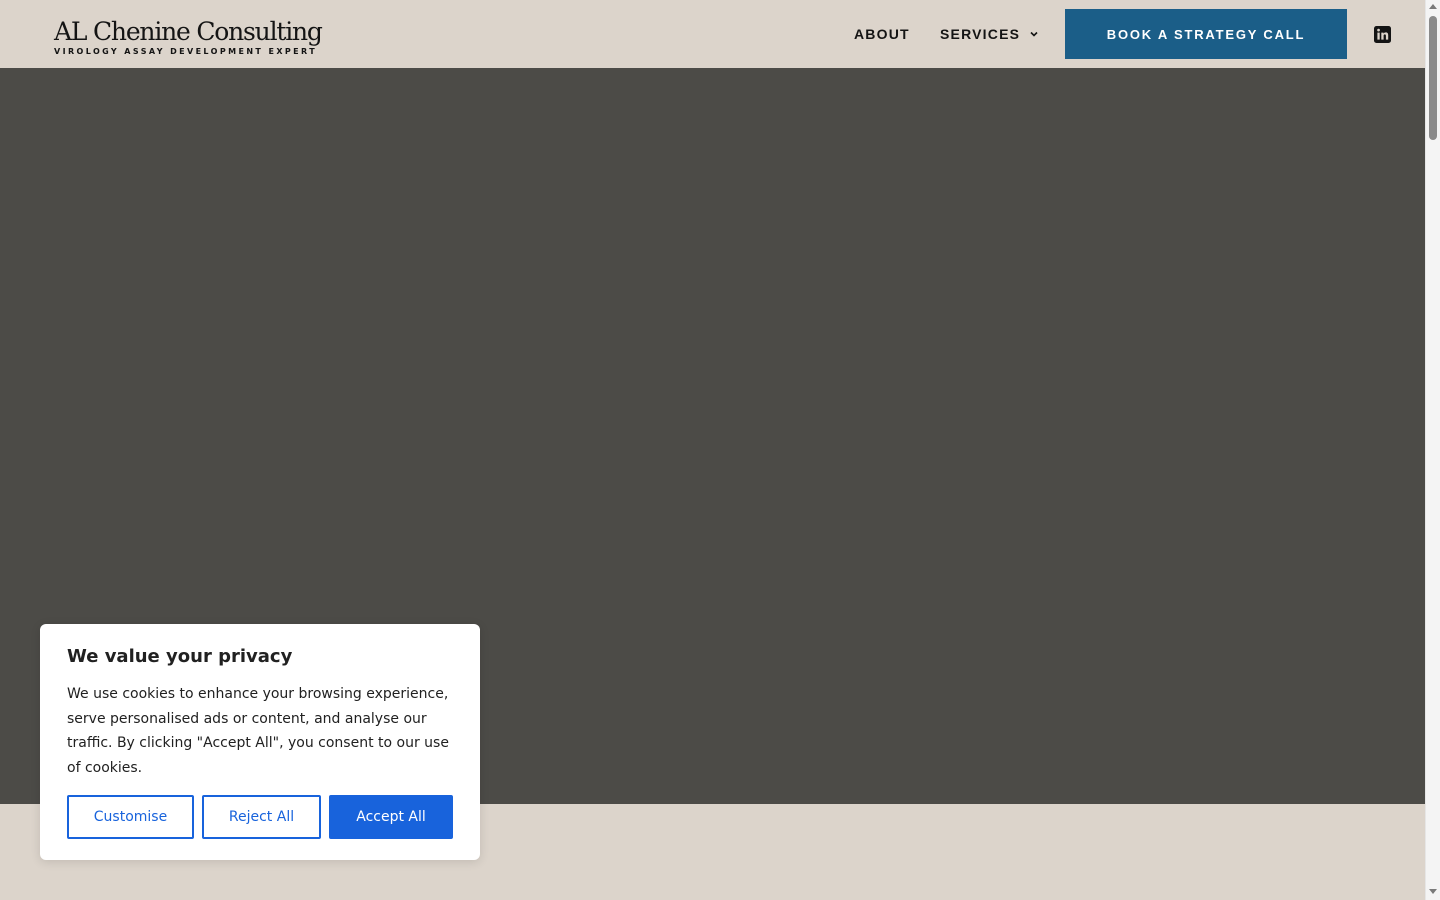  Describe the element at coordinates (391, 817) in the screenshot. I see `accept-all-button: Accept All` at that location.